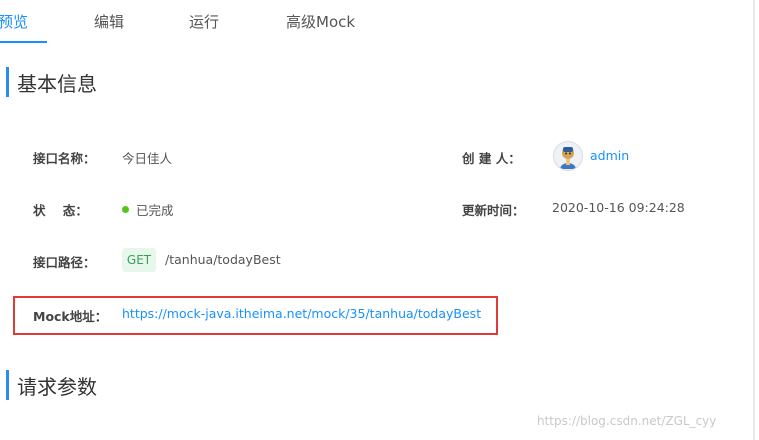 This screenshot has width=759, height=440. I want to click on interface-name-value: 今日佳人, so click(147, 158).